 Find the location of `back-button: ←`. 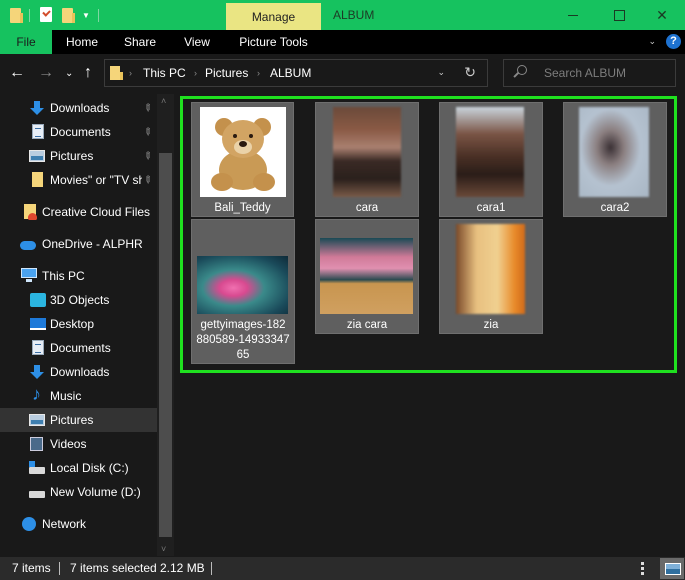

back-button: ← is located at coordinates (17, 73).